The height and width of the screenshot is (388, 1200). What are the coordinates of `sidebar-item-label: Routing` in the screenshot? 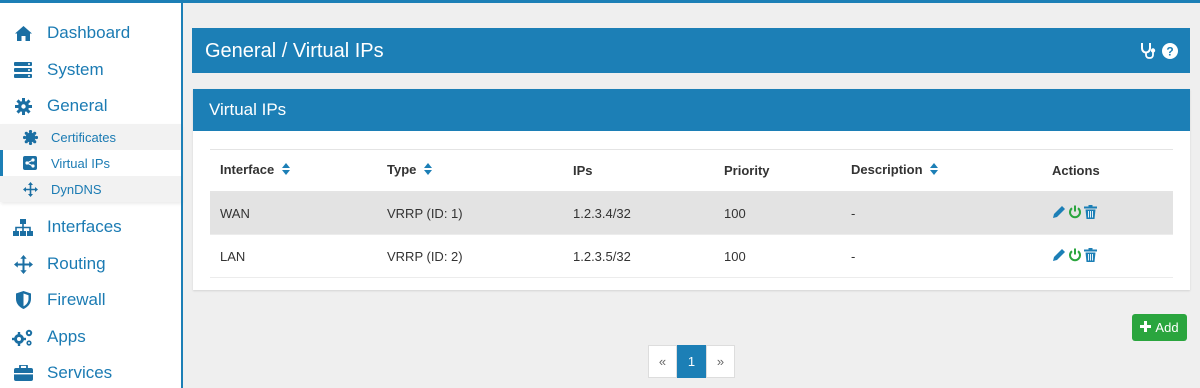 It's located at (76, 263).